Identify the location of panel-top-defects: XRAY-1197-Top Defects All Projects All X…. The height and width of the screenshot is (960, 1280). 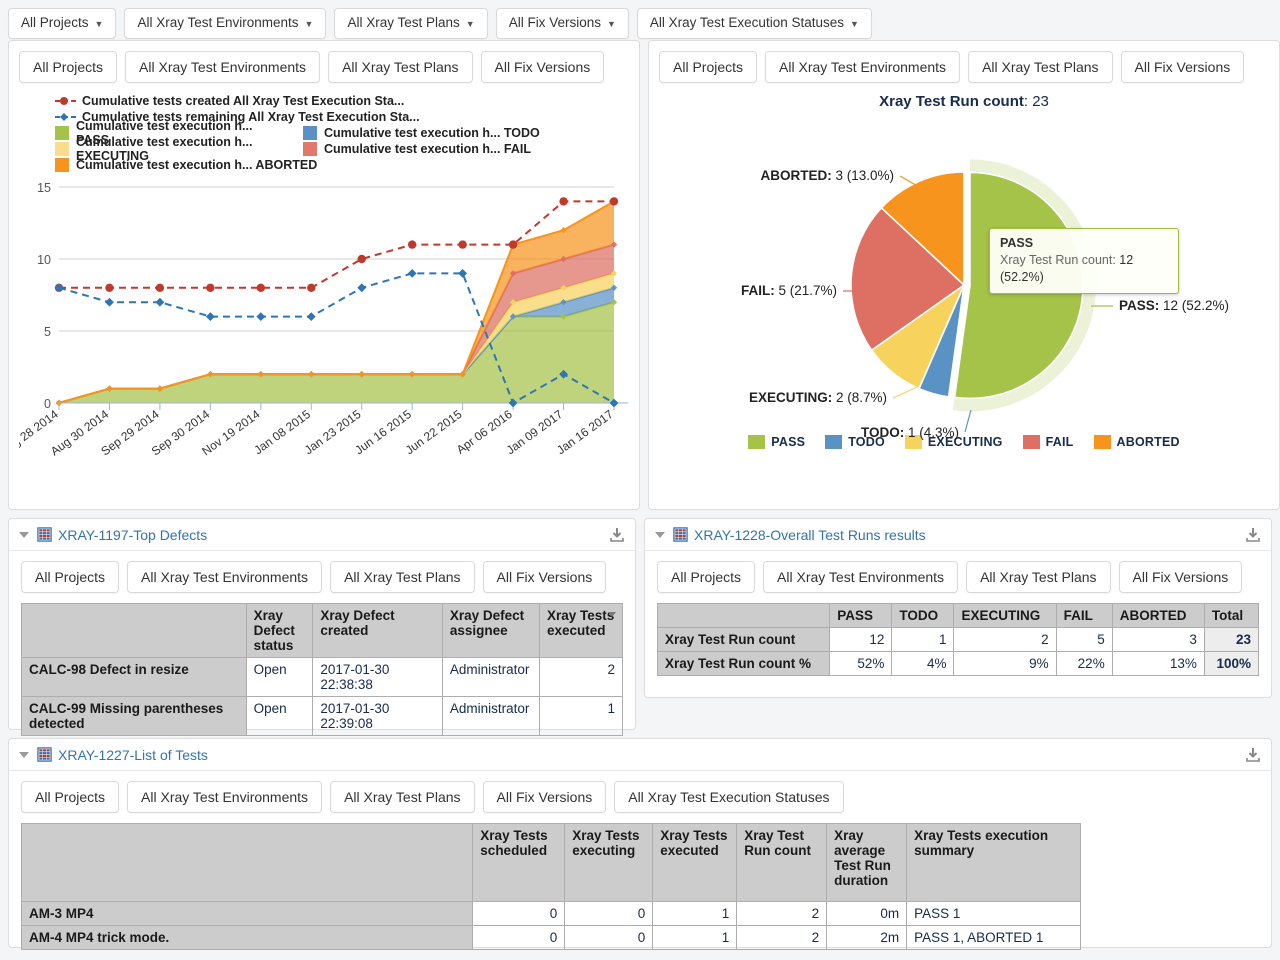
(322, 627).